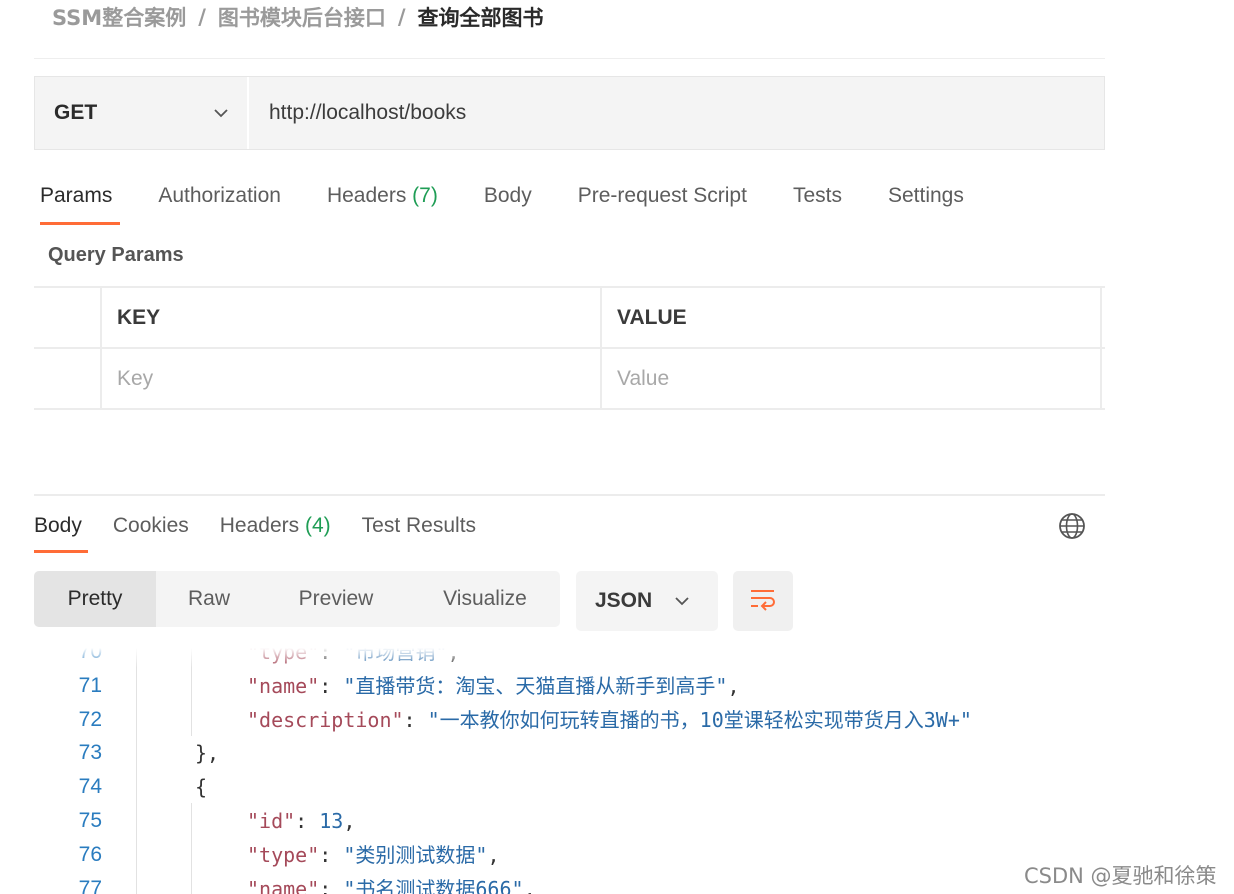 This screenshot has width=1234, height=894. Describe the element at coordinates (302, 17) in the screenshot. I see `breadcrumb-item-module: 图书模块后台接口` at that location.